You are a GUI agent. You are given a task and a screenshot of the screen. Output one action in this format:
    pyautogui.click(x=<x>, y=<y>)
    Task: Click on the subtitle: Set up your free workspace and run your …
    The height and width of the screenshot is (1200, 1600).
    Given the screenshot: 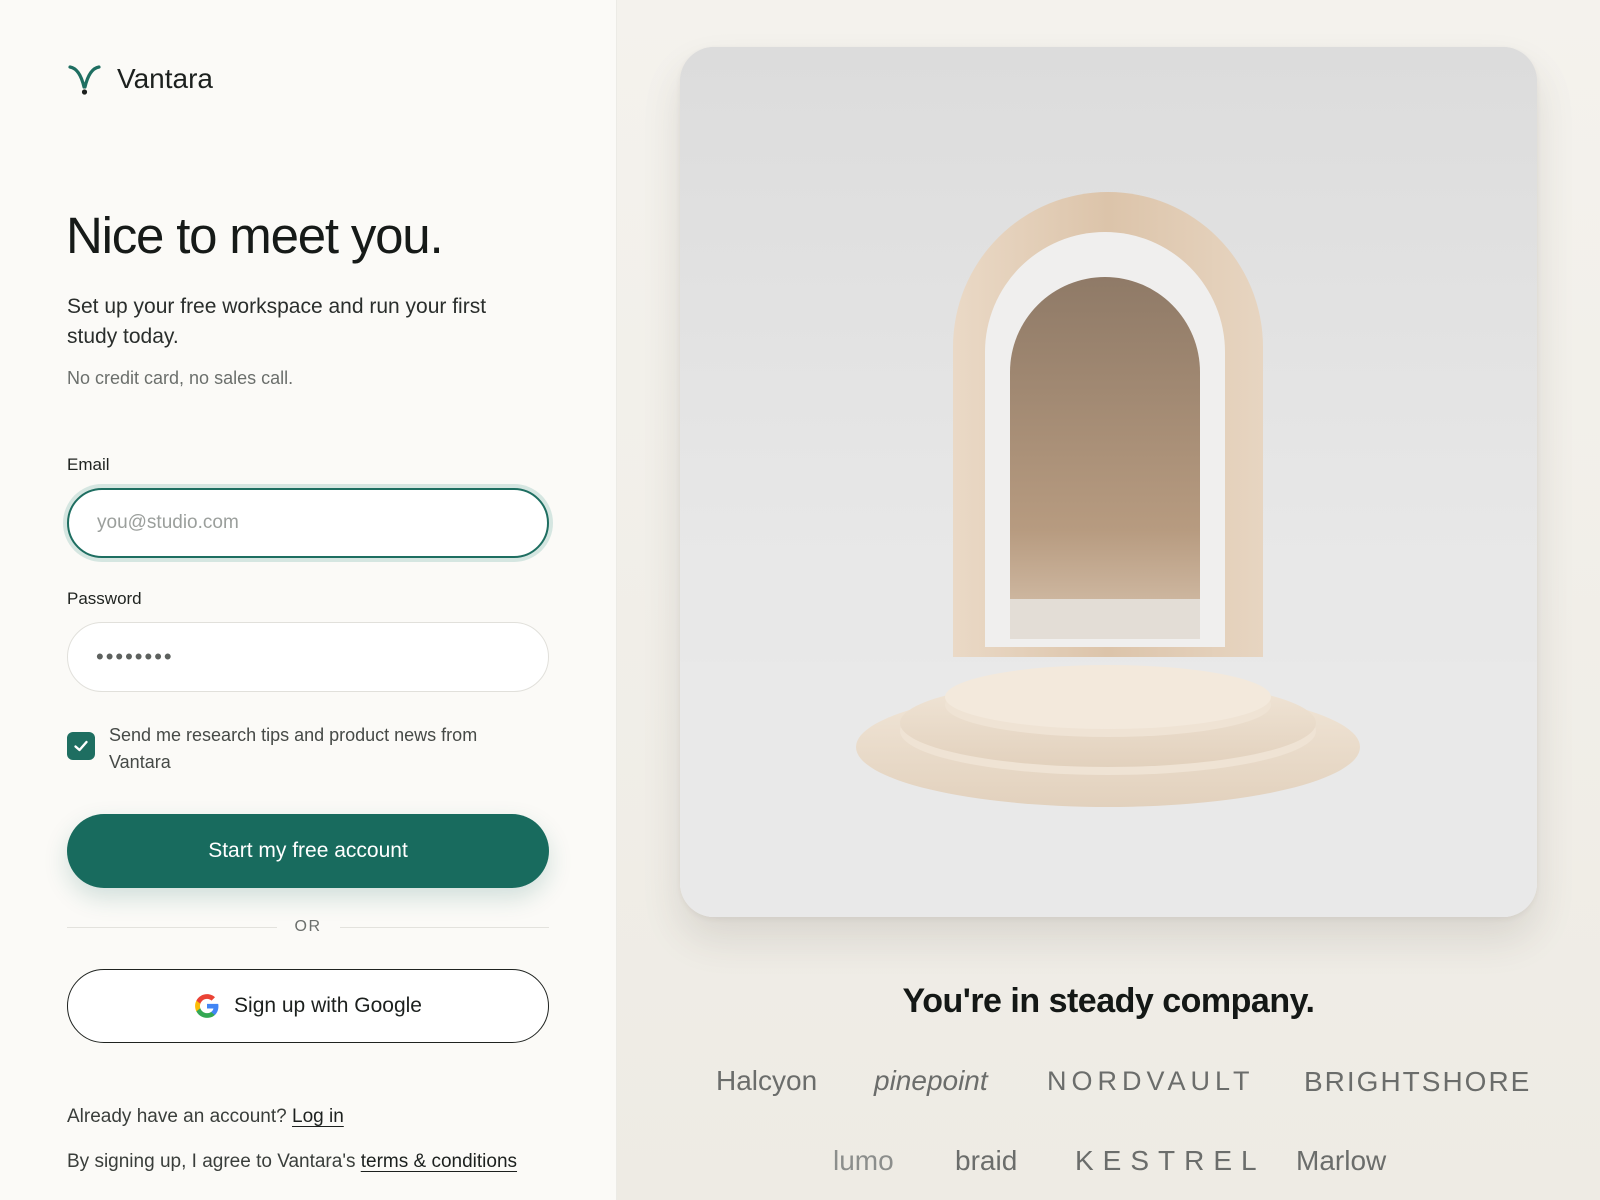 What is the action you would take?
    pyautogui.click(x=277, y=321)
    